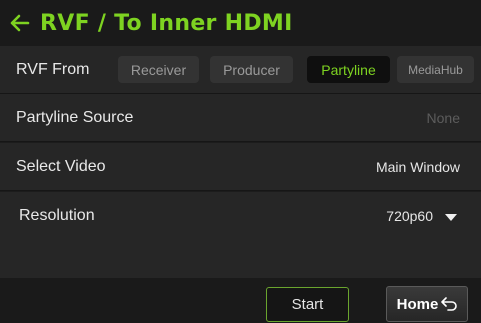 The height and width of the screenshot is (323, 481). Describe the element at coordinates (240, 216) in the screenshot. I see `resolution-row: Resolution 720p60` at that location.